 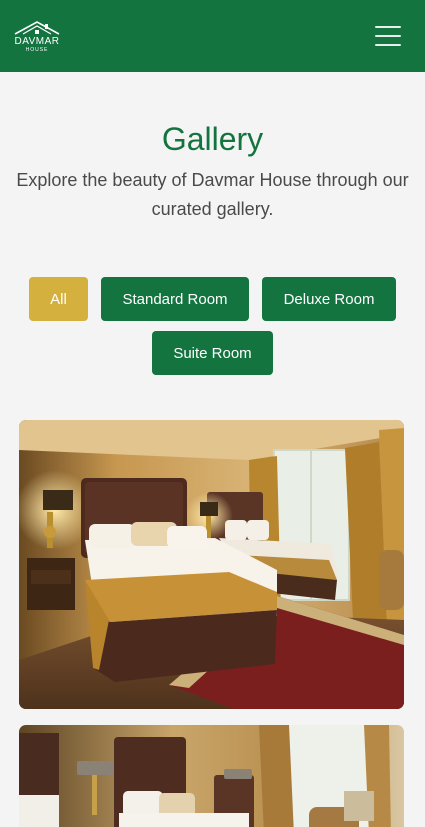 What do you see at coordinates (212, 139) in the screenshot?
I see `page-title: Gallery` at bounding box center [212, 139].